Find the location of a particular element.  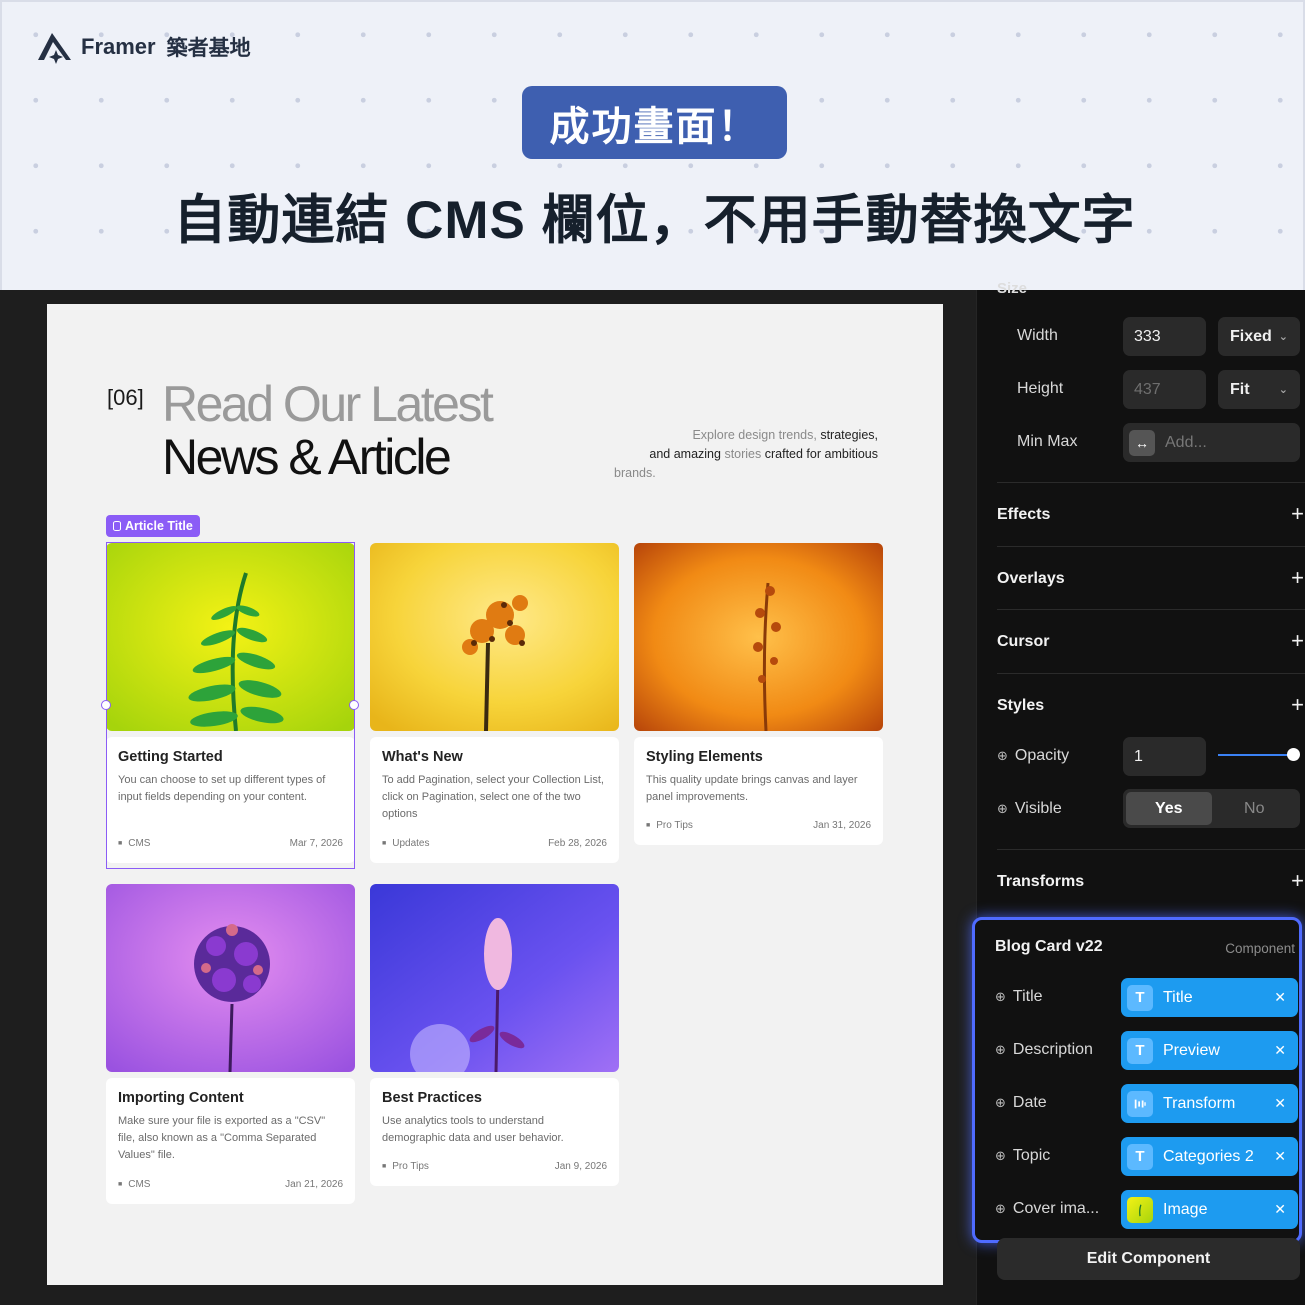

card-date: Jan 21, 2026 is located at coordinates (314, 1184).